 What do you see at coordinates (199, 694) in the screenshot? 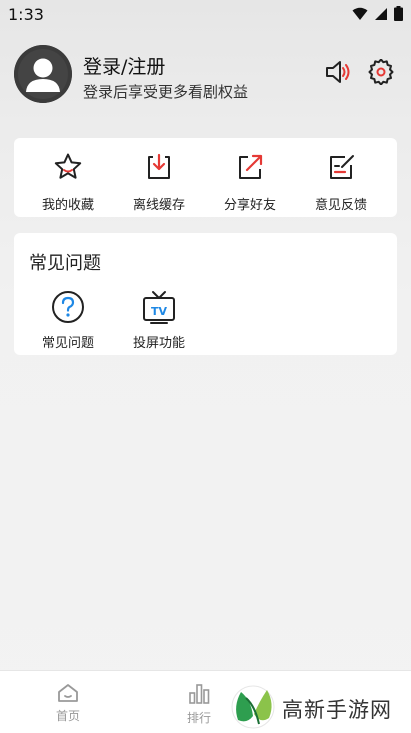
I see `ranking-icon` at bounding box center [199, 694].